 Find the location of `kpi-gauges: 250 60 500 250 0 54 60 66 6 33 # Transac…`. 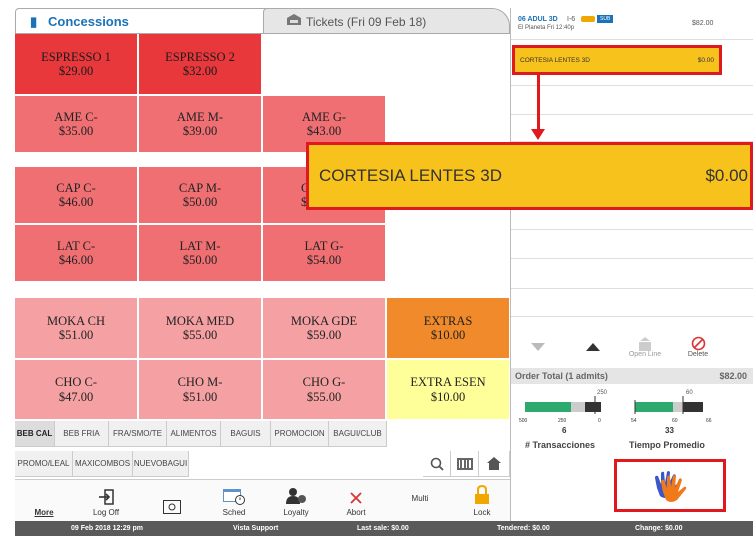

kpi-gauges: 250 60 500 250 0 54 60 66 6 33 # Transac… is located at coordinates (632, 420).